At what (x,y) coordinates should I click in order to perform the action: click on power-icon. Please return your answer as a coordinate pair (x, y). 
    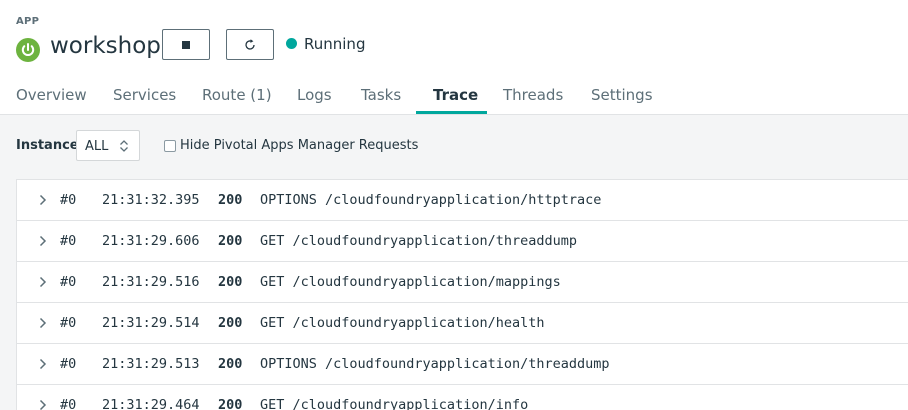
    Looking at the image, I should click on (28, 50).